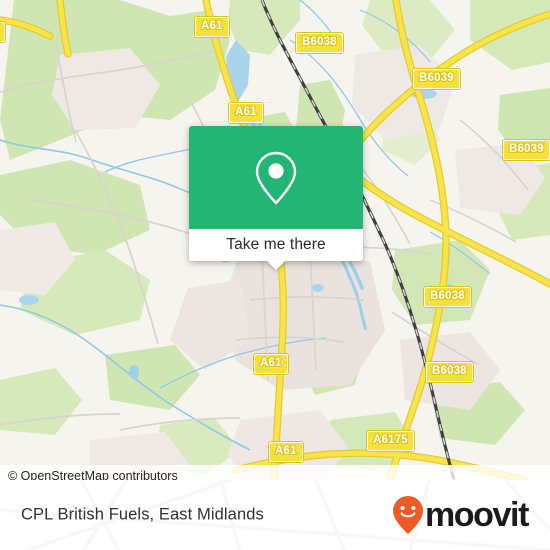 The height and width of the screenshot is (550, 550). I want to click on moovit-logo: moovit, so click(460, 515).